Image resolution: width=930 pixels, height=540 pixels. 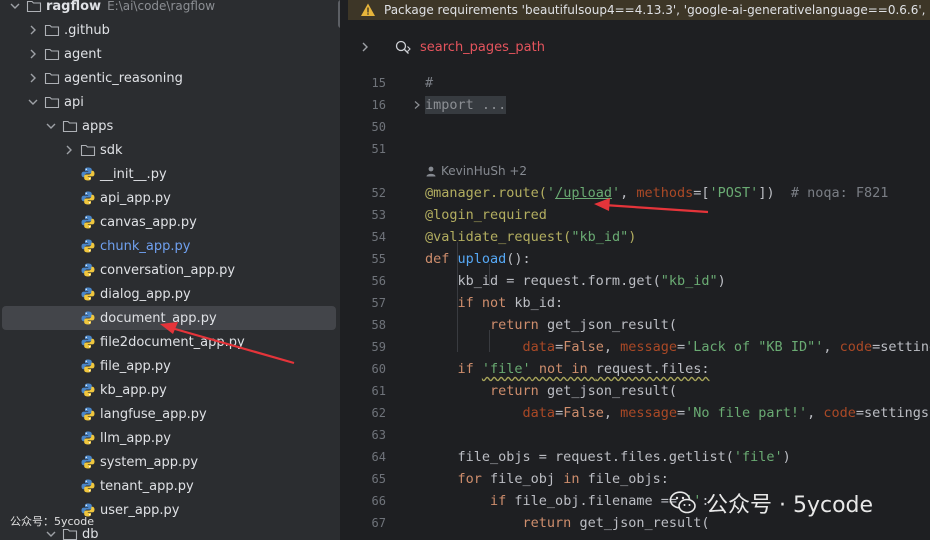 I want to click on code-token: file_obj, so click(x=527, y=479).